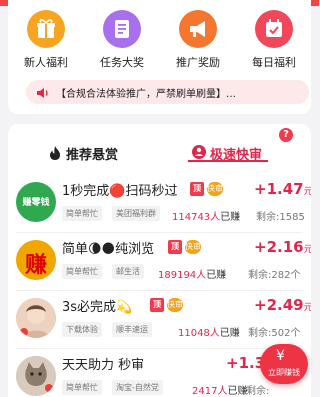  What do you see at coordinates (103, 365) in the screenshot?
I see `task-title: 天天助力 秒审` at bounding box center [103, 365].